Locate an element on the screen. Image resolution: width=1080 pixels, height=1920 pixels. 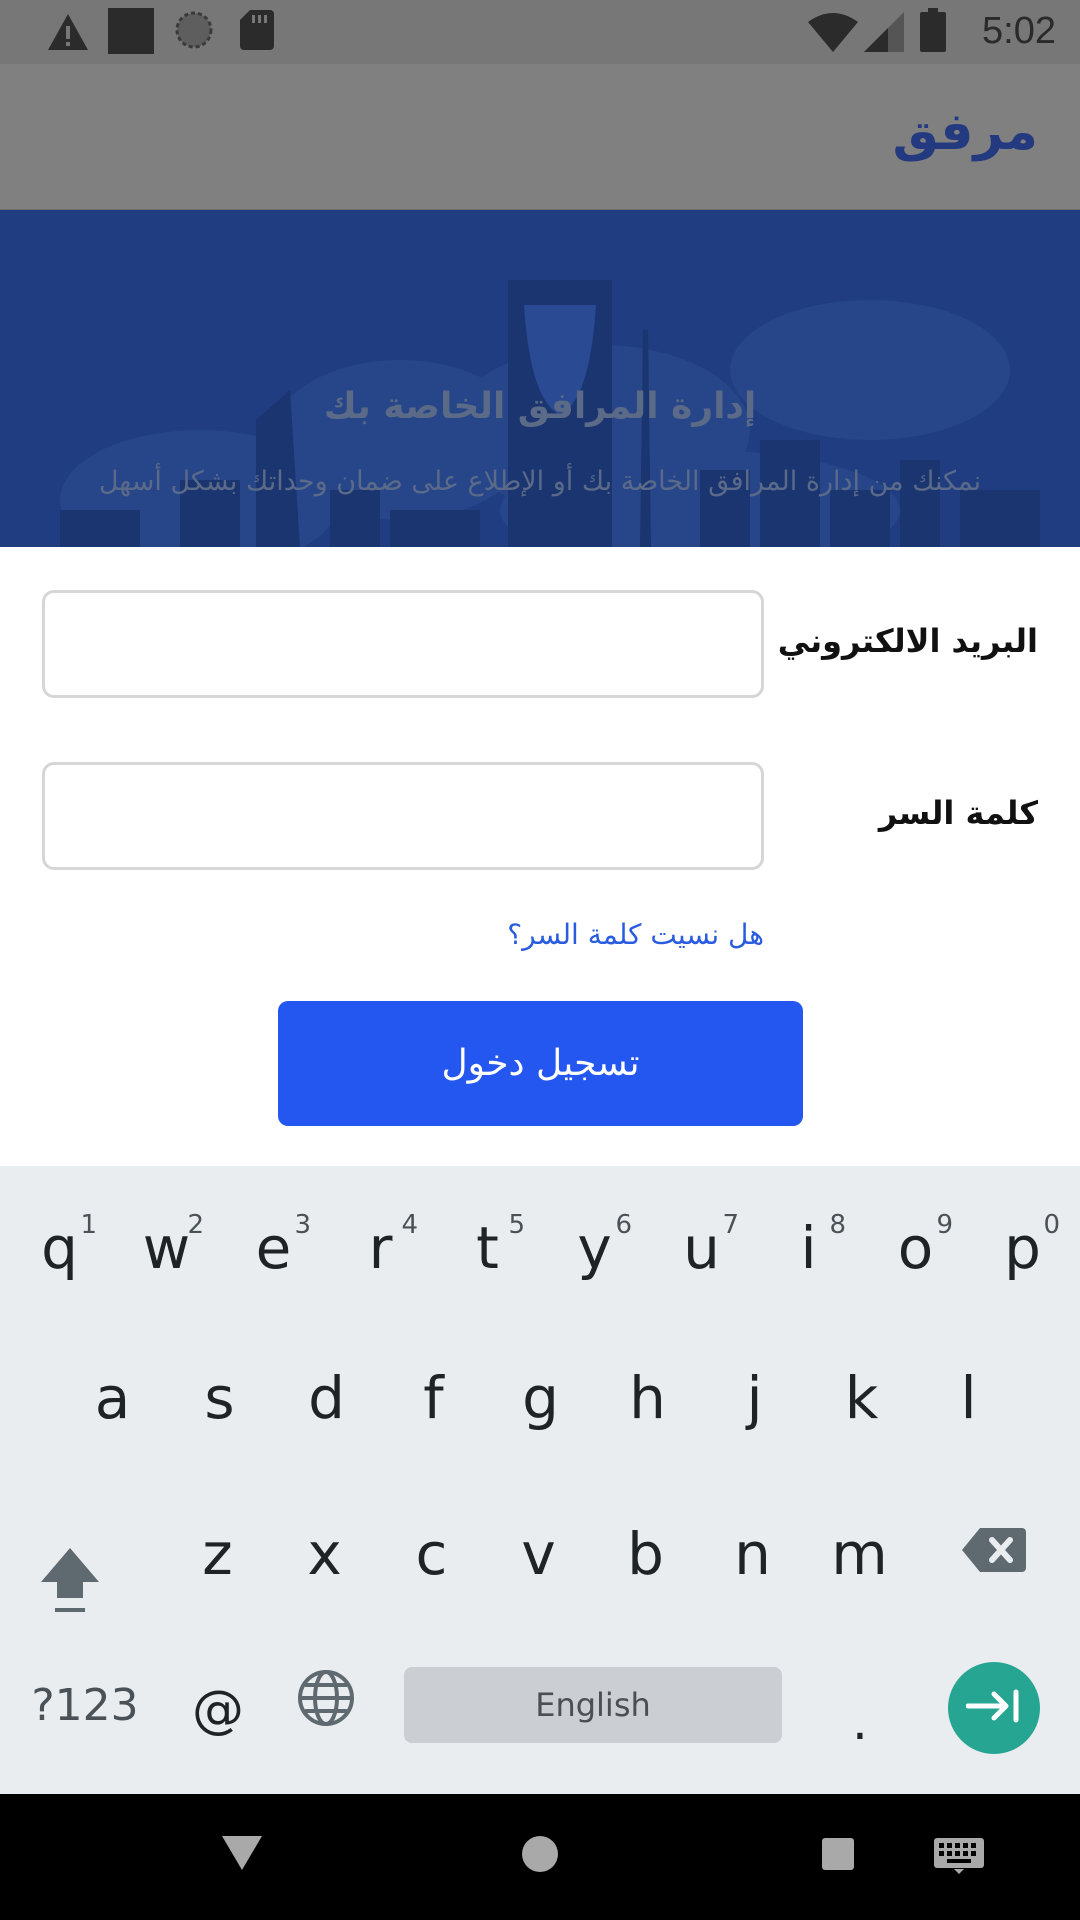
symbols-key: ?123 is located at coordinates (85, 1705).